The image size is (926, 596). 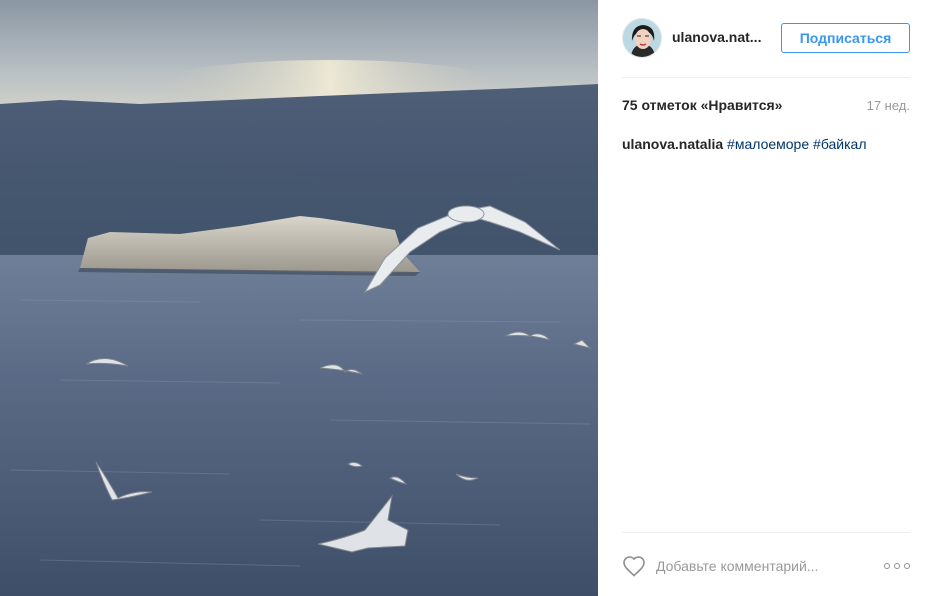 I want to click on more-options-icon, so click(x=897, y=566).